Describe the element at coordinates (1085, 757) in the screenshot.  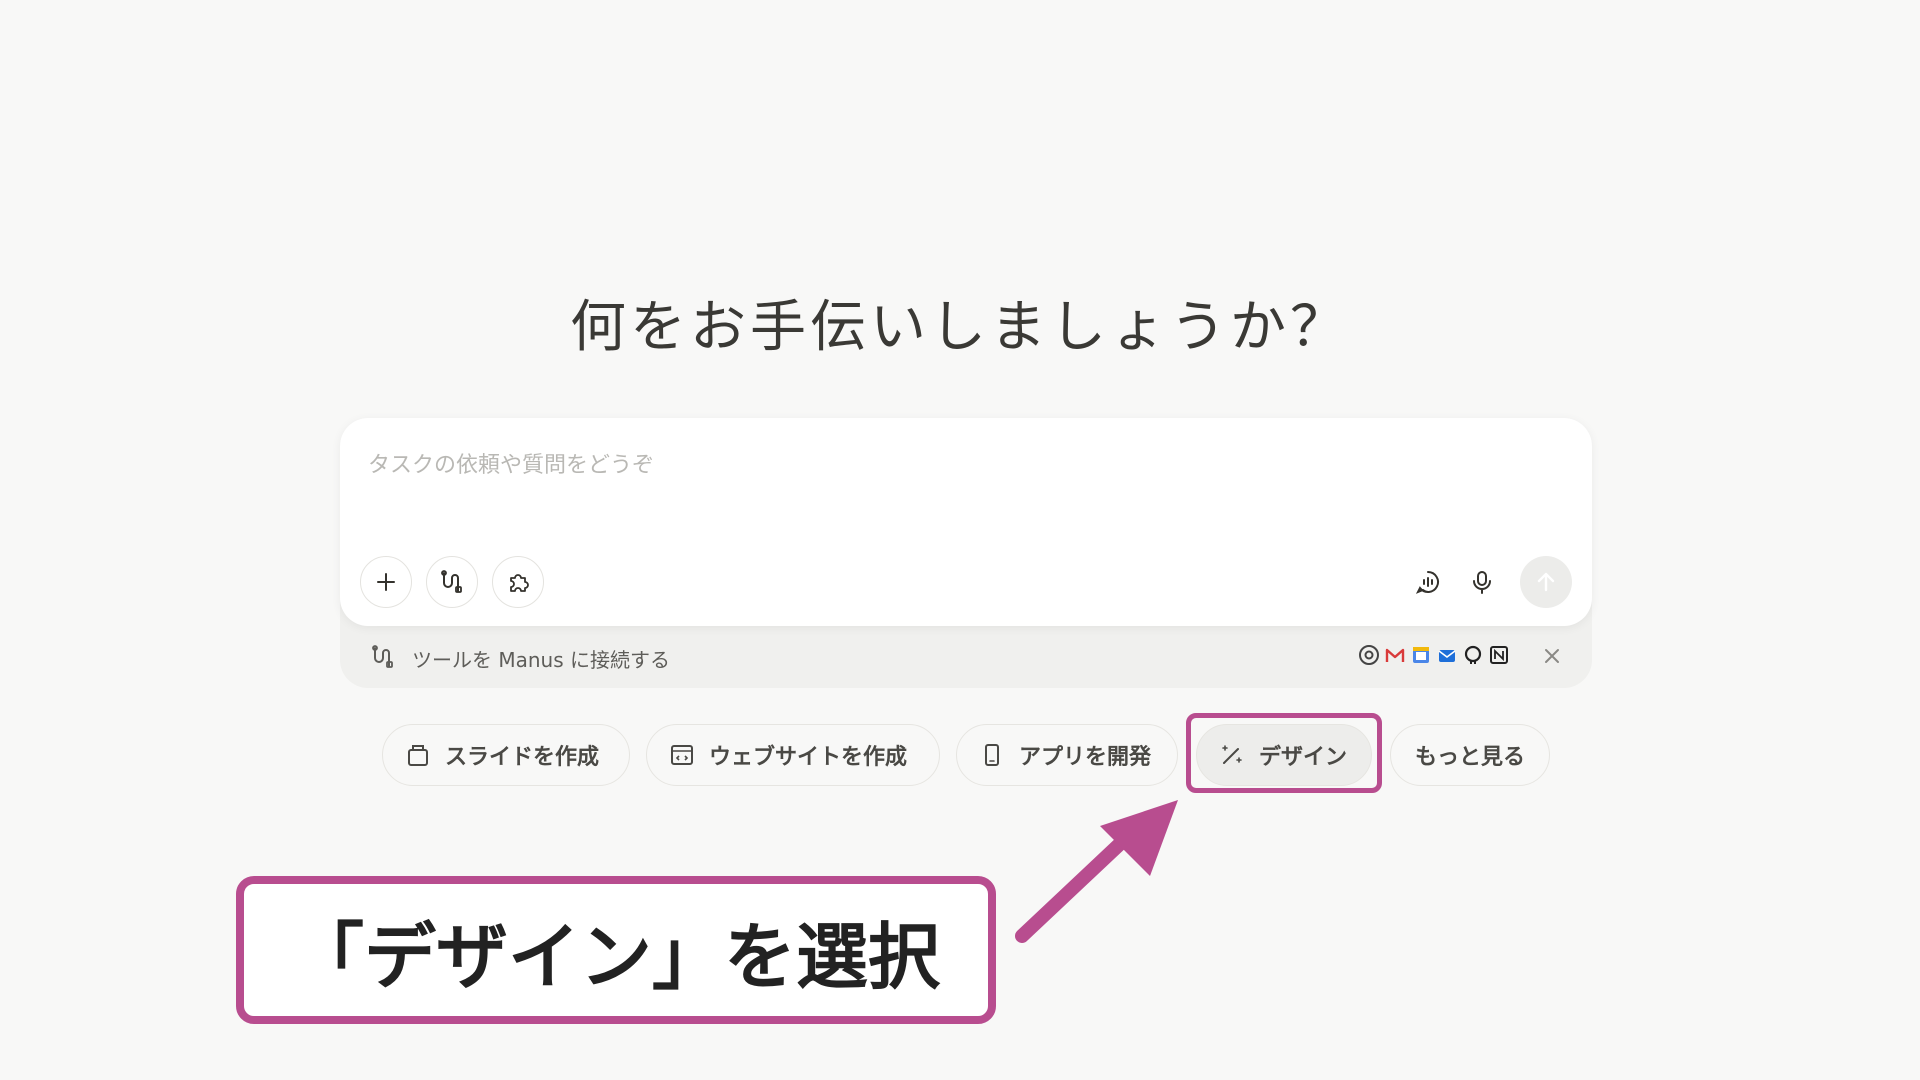
I see `chip-label: アプリを開発` at that location.